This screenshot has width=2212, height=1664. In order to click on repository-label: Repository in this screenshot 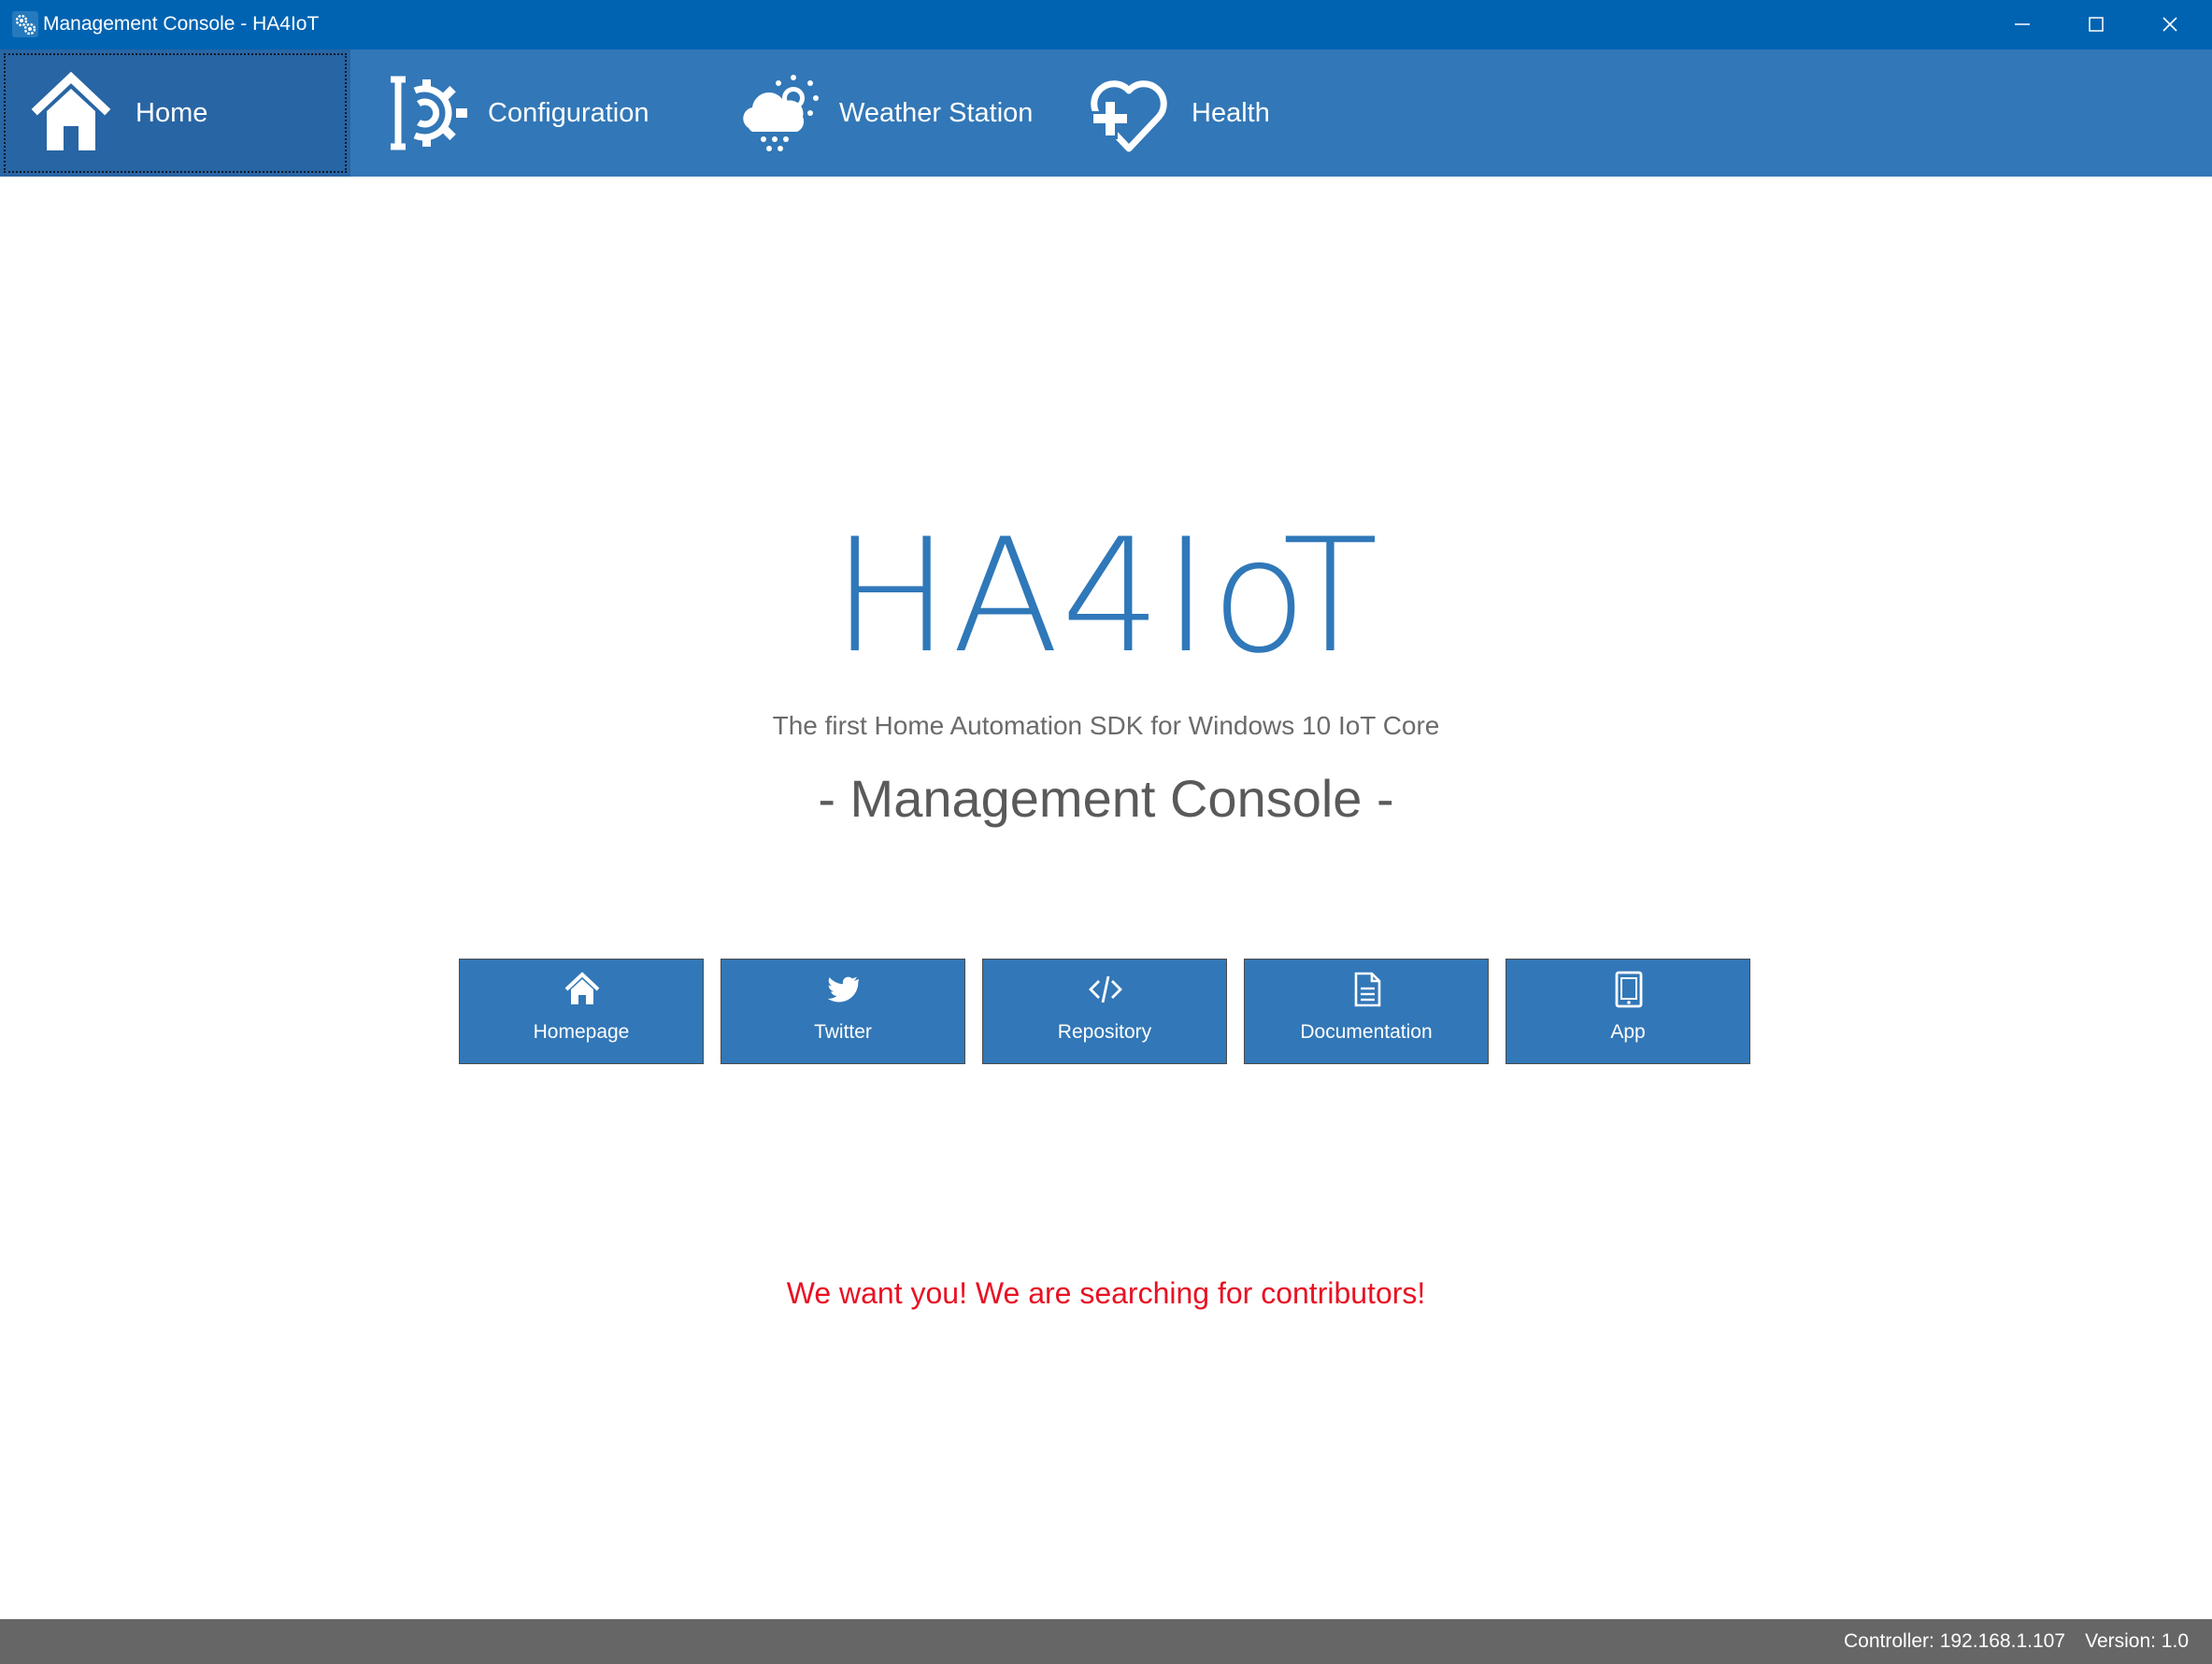, I will do `click(1104, 1032)`.